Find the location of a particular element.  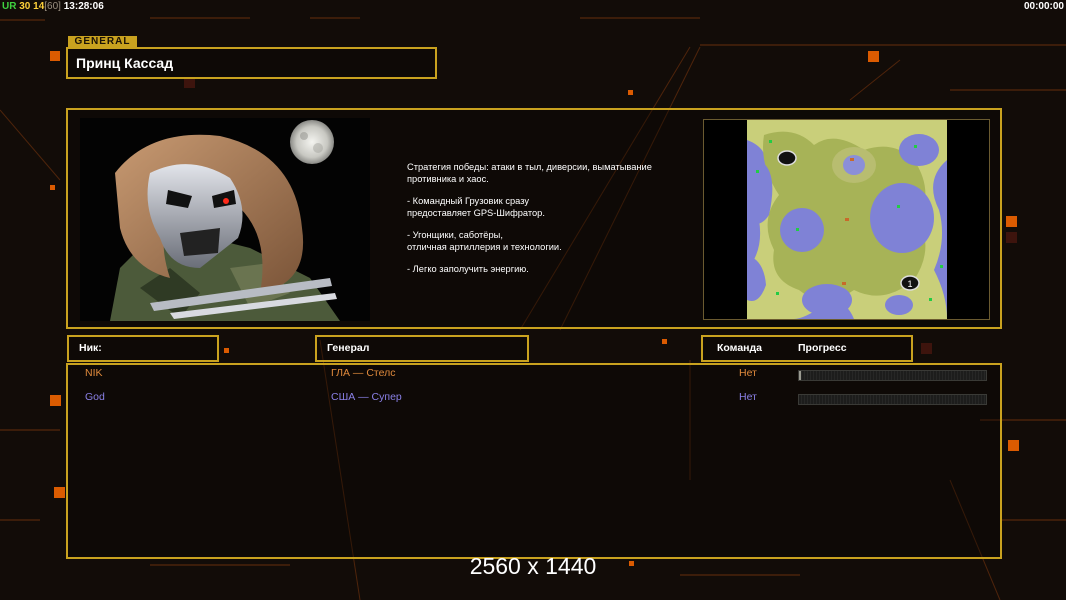

resolution-label: 2560 x 1440 is located at coordinates (533, 566).